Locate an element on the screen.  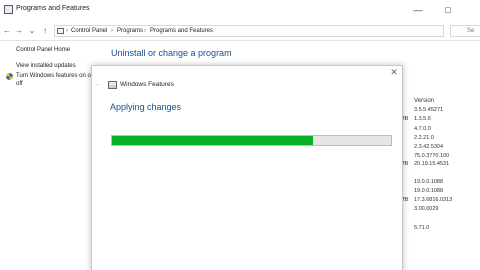
progress-fill is located at coordinates (212, 140).